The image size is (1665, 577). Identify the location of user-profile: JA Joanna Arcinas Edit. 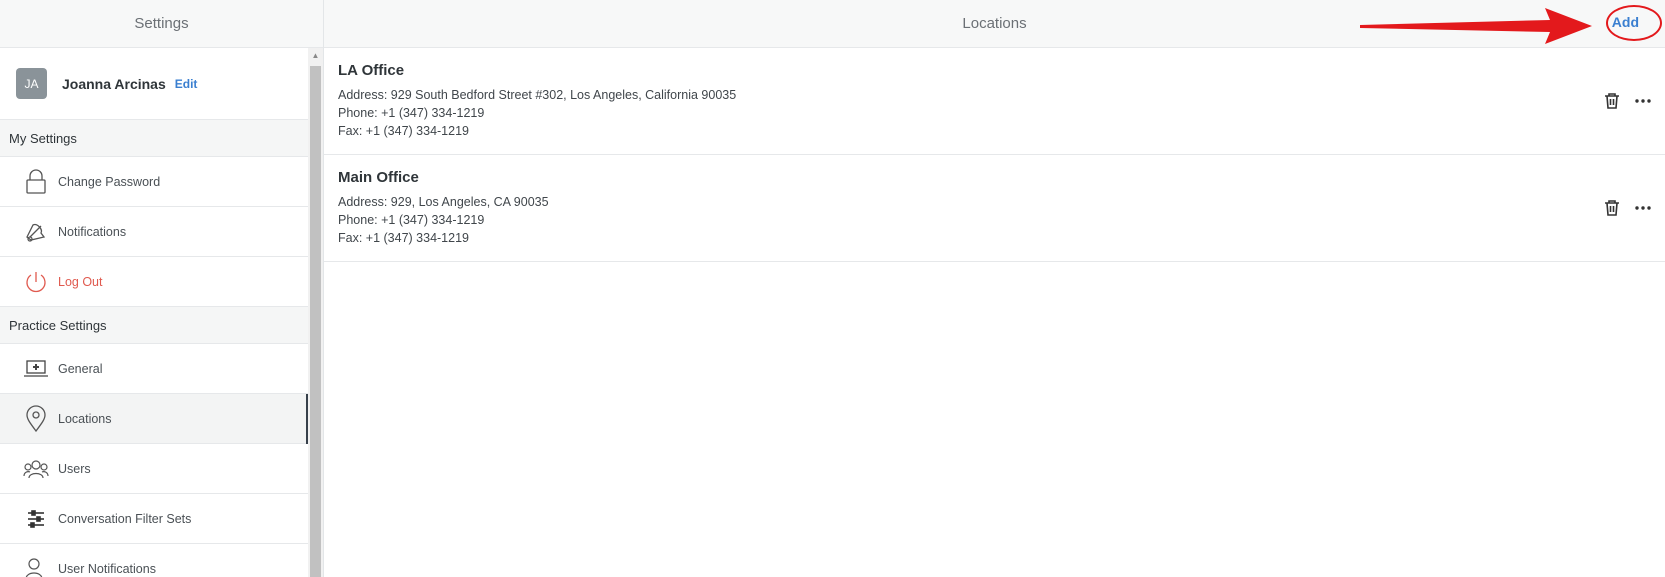
(154, 84).